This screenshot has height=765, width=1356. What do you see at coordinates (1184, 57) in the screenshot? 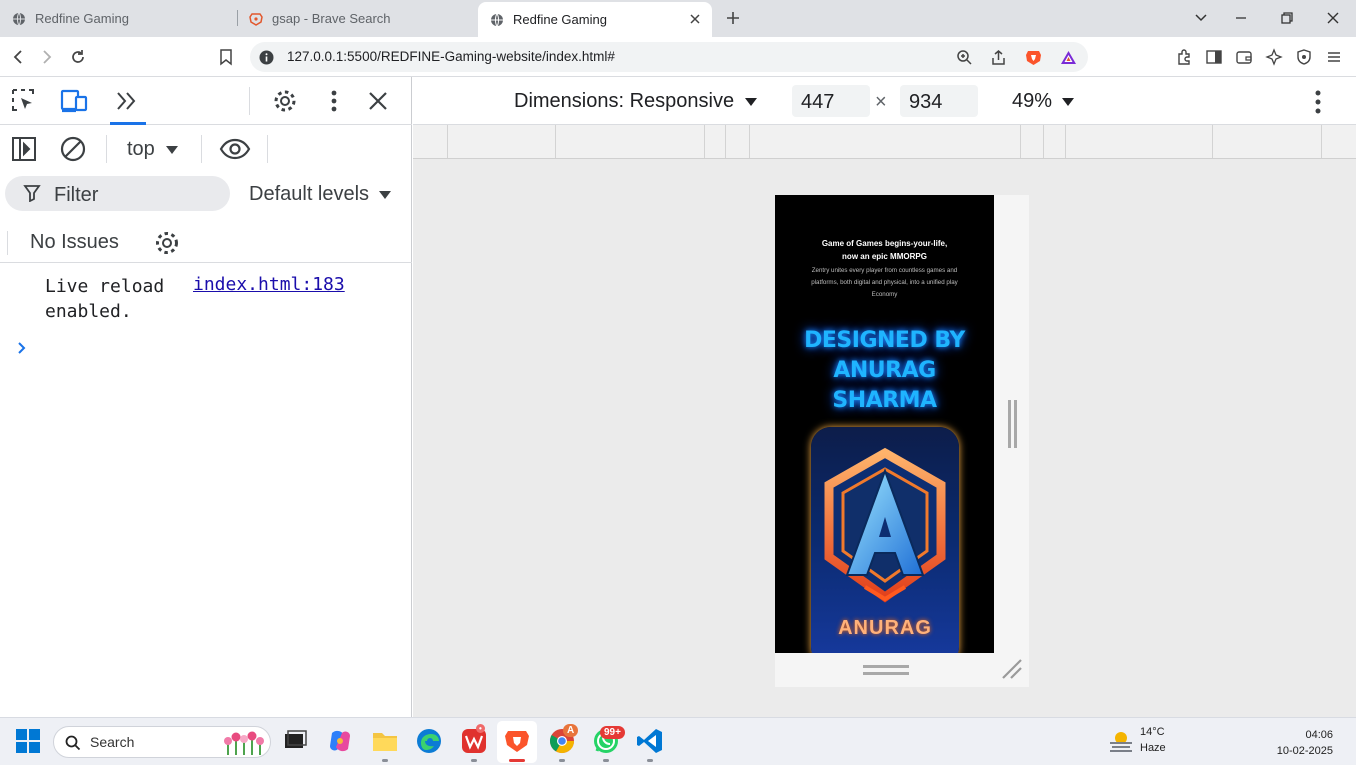
I see `extensions-icon` at bounding box center [1184, 57].